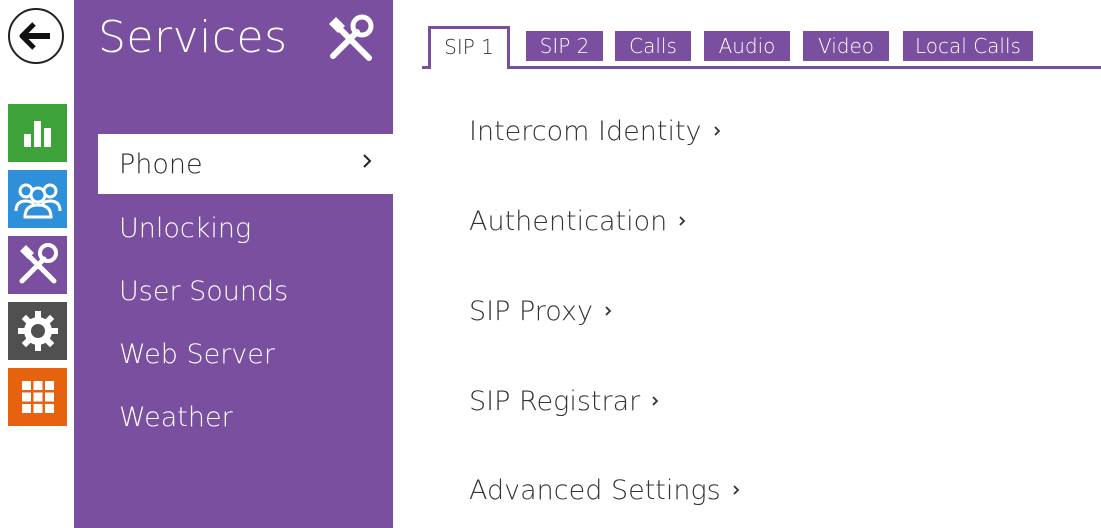  I want to click on section-label: Authentication, so click(568, 221).